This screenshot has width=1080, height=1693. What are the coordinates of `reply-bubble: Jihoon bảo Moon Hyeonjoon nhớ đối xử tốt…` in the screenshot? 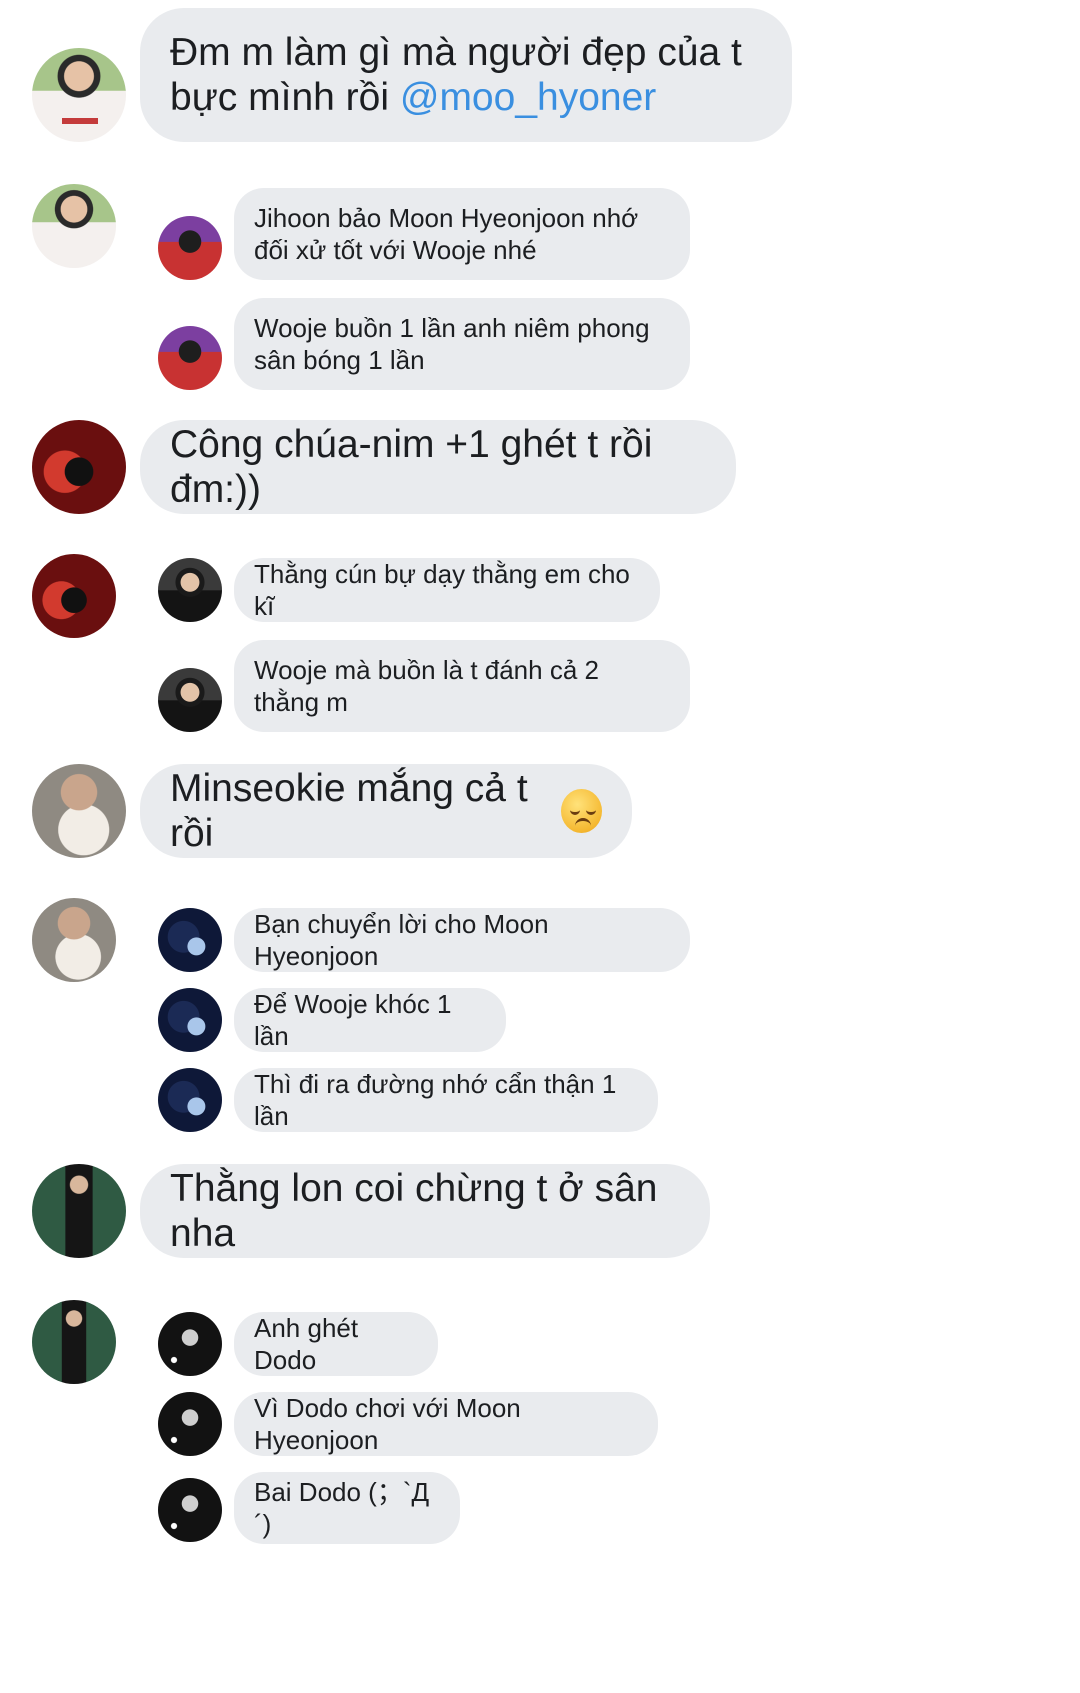 It's located at (462, 234).